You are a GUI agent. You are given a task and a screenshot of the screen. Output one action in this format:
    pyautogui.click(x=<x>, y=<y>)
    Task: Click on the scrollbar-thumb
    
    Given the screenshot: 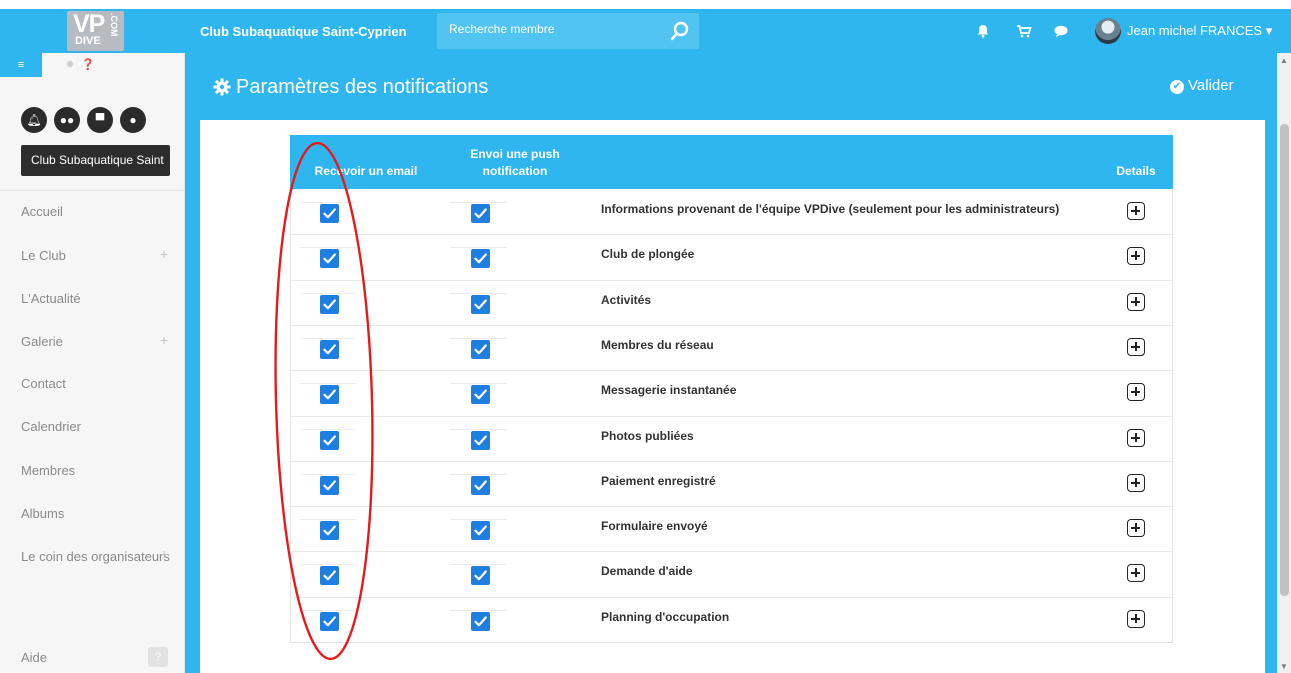 What is the action you would take?
    pyautogui.click(x=1284, y=360)
    